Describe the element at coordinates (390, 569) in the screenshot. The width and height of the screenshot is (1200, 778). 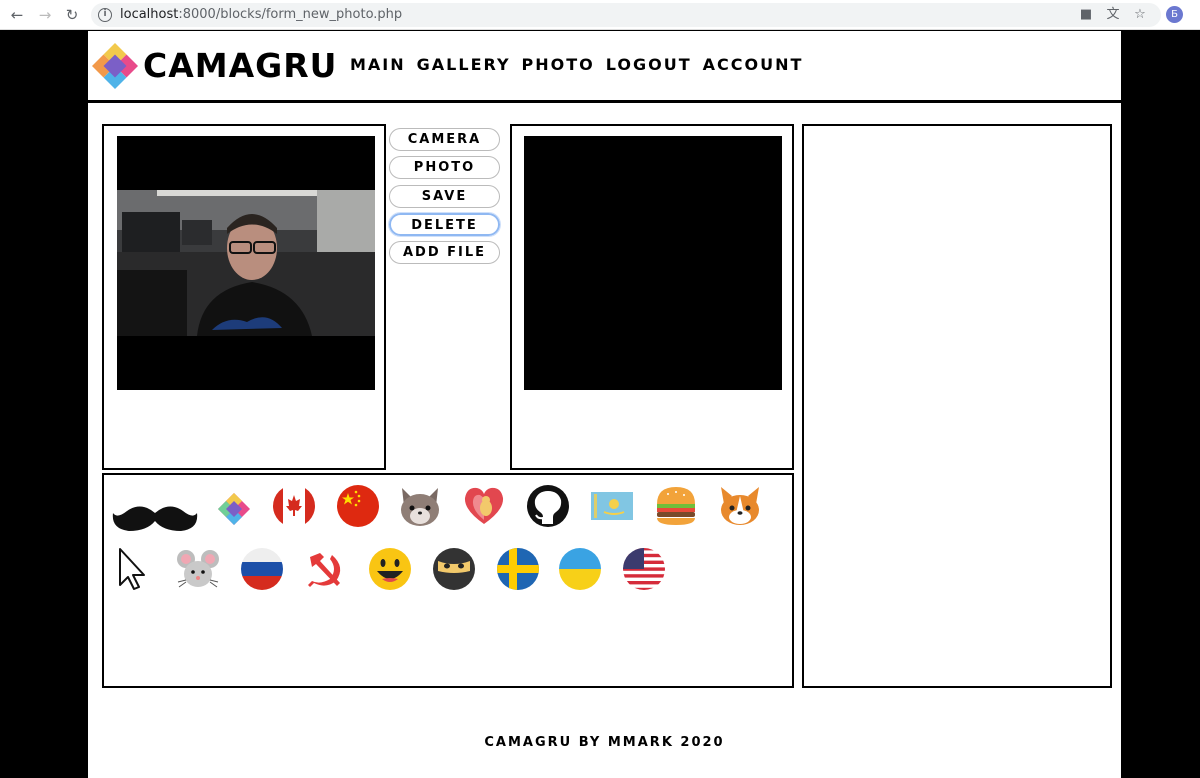
I see `smiley-icon` at that location.